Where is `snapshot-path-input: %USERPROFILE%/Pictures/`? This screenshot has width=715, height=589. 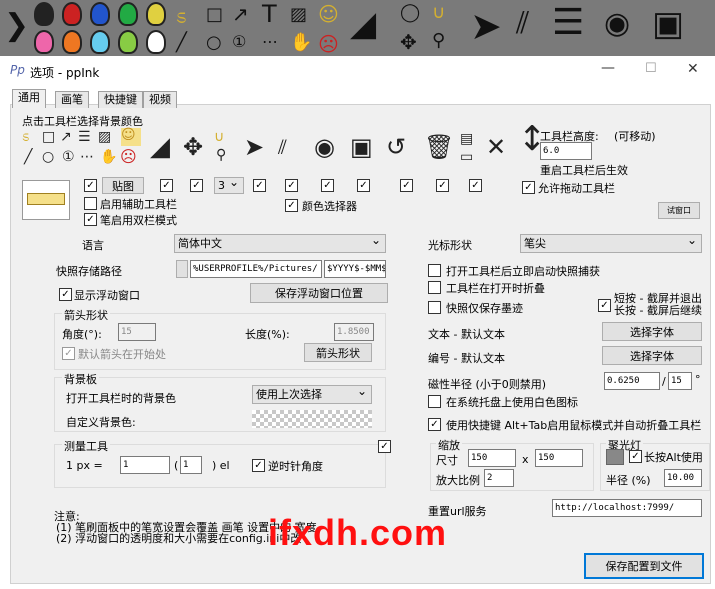 snapshot-path-input: %USERPROFILE%/Pictures/ is located at coordinates (256, 269).